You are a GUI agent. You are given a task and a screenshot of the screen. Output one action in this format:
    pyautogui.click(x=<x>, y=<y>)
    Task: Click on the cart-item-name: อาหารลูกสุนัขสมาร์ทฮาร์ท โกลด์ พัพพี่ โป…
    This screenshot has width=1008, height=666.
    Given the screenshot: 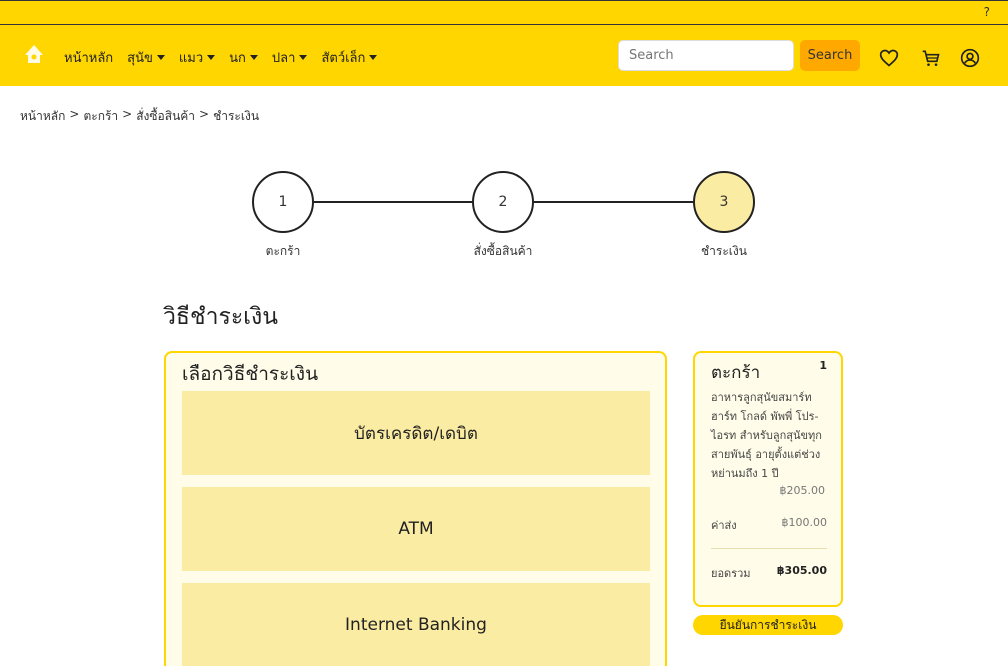 What is the action you would take?
    pyautogui.click(x=766, y=435)
    